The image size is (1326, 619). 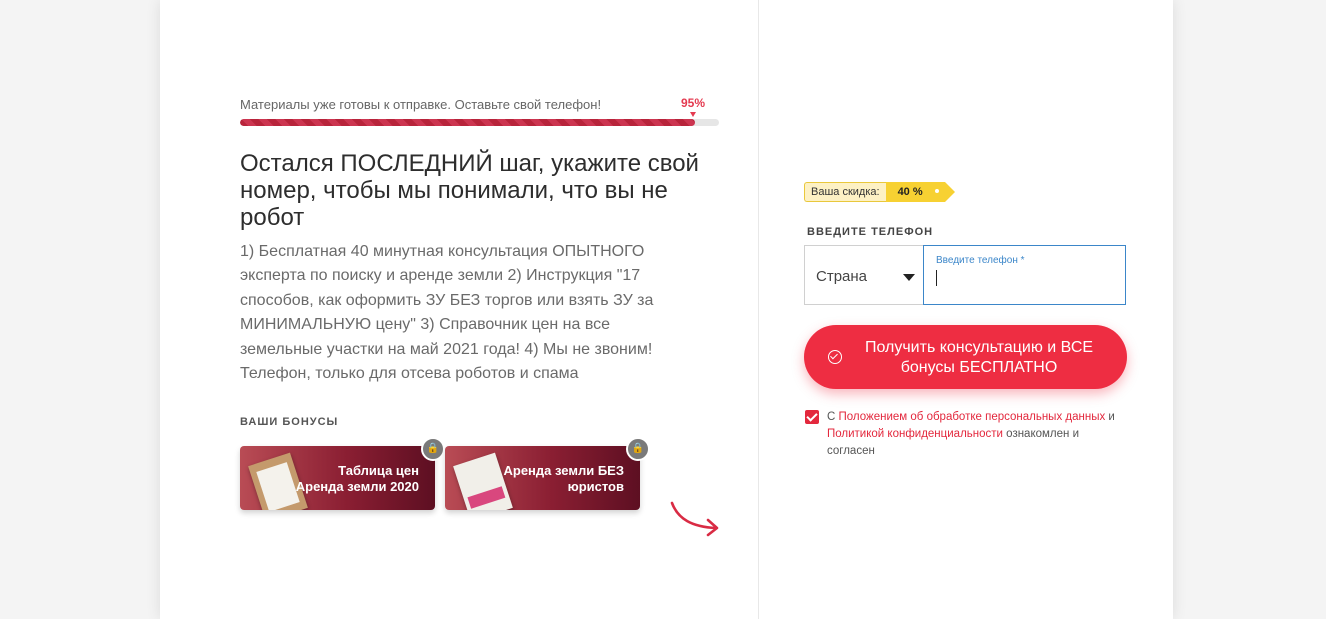 I want to click on text-cursor, so click(x=936, y=278).